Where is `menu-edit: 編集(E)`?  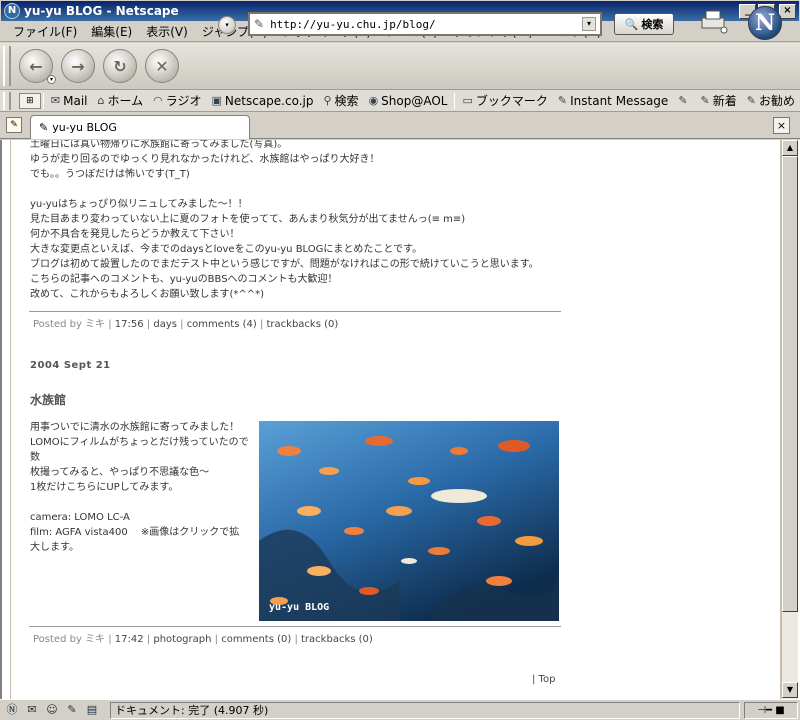
menu-edit: 編集(E) is located at coordinates (111, 31).